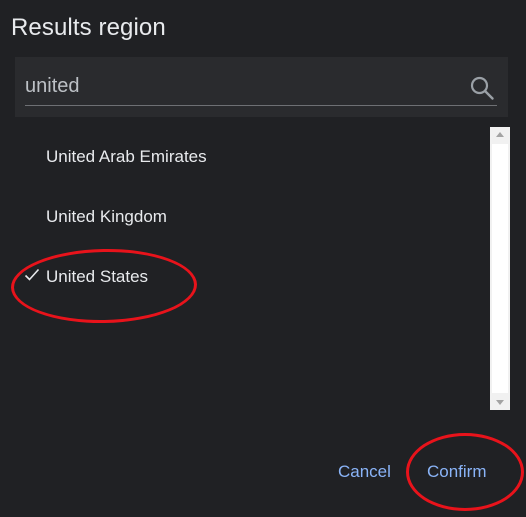 Image resolution: width=526 pixels, height=517 pixels. Describe the element at coordinates (106, 216) in the screenshot. I see `list-item-label: United Kingdom` at that location.